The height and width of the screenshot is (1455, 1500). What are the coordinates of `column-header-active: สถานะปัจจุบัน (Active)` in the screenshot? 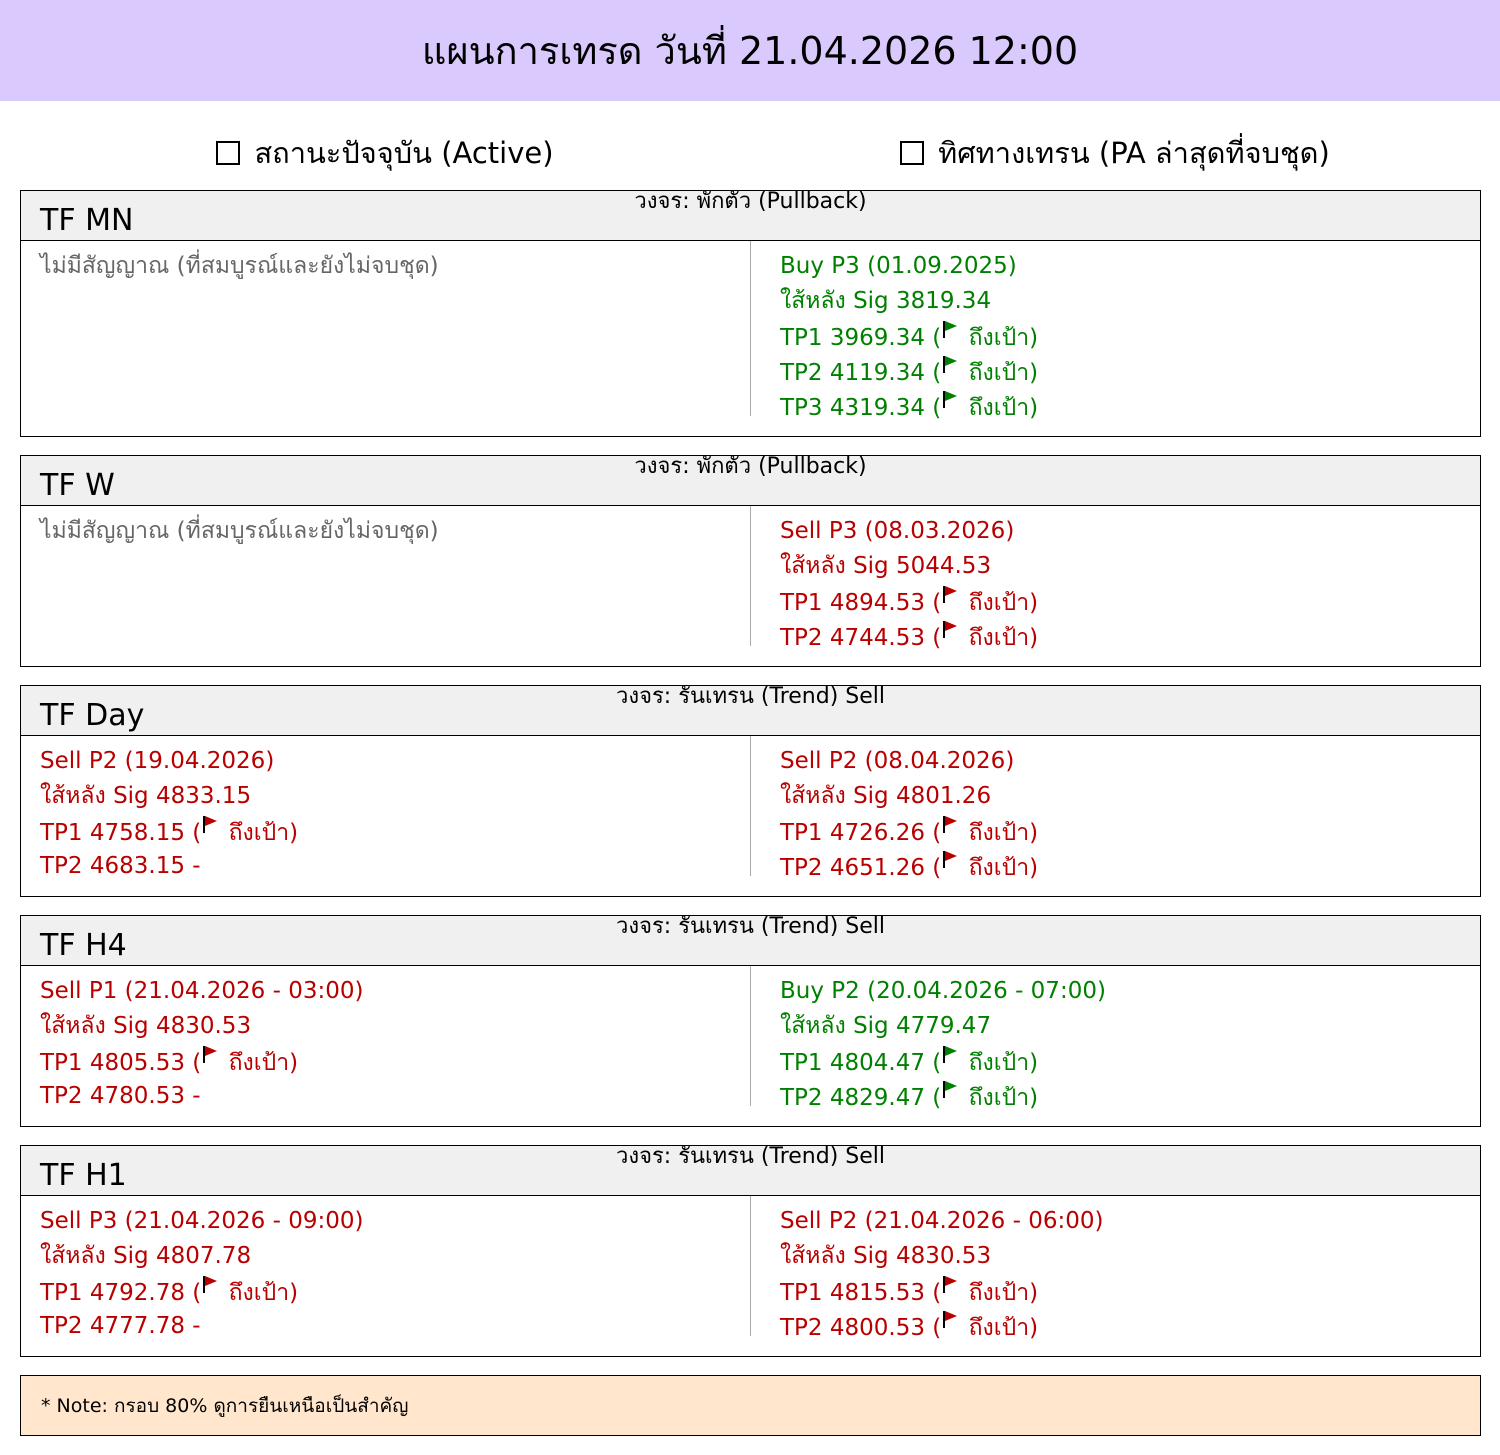 It's located at (385, 153).